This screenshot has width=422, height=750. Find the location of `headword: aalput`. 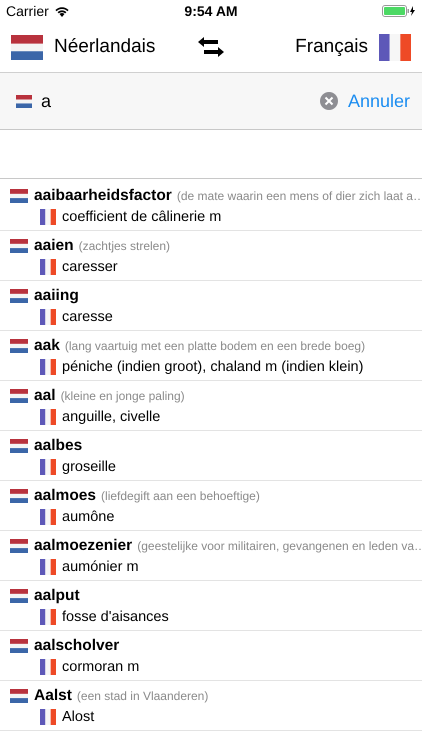

headword: aalput is located at coordinates (57, 596).